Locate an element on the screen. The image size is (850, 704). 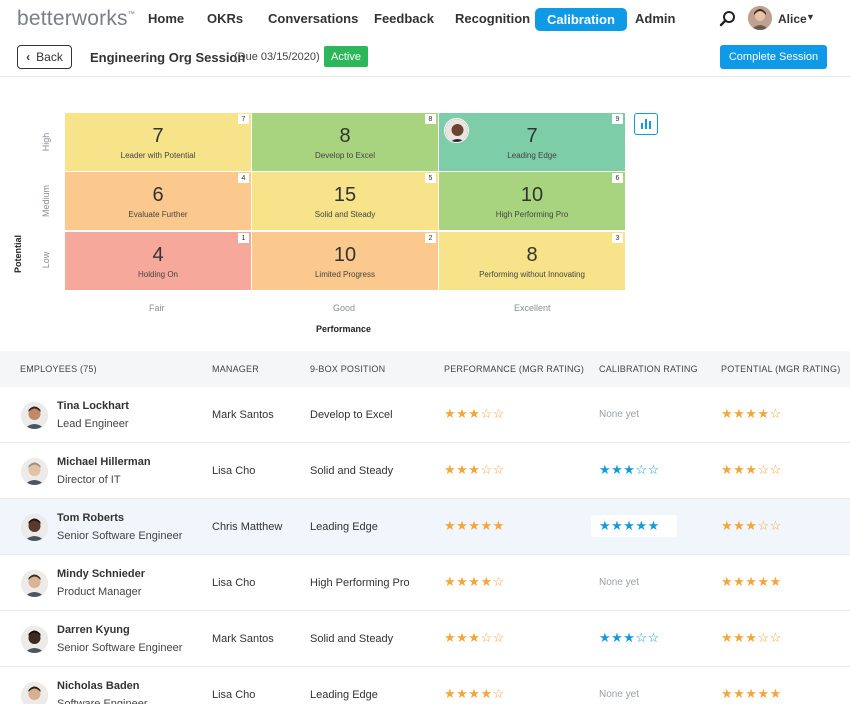
cell-label: High Performing Pro is located at coordinates (532, 214).